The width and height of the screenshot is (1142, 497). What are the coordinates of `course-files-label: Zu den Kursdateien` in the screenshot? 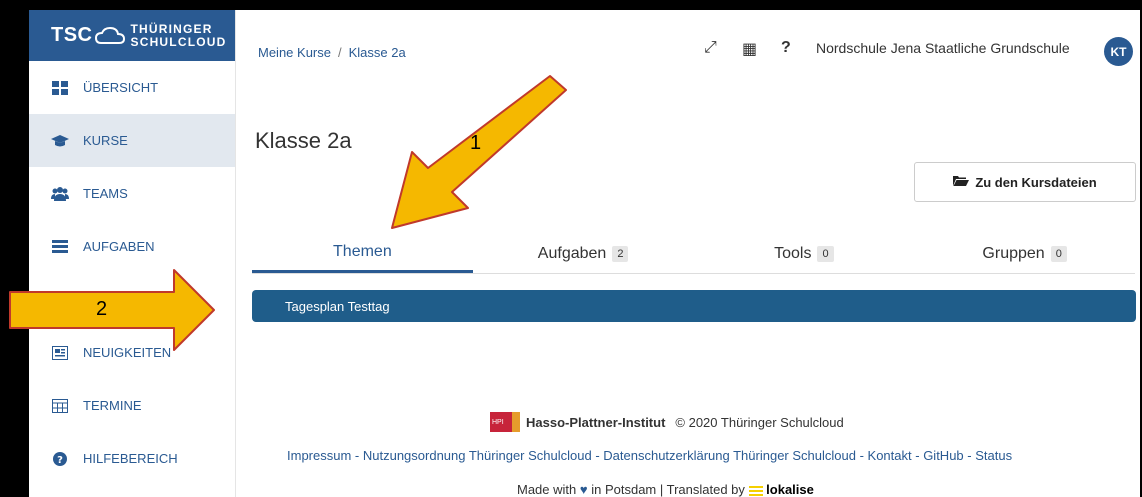 It's located at (1036, 182).